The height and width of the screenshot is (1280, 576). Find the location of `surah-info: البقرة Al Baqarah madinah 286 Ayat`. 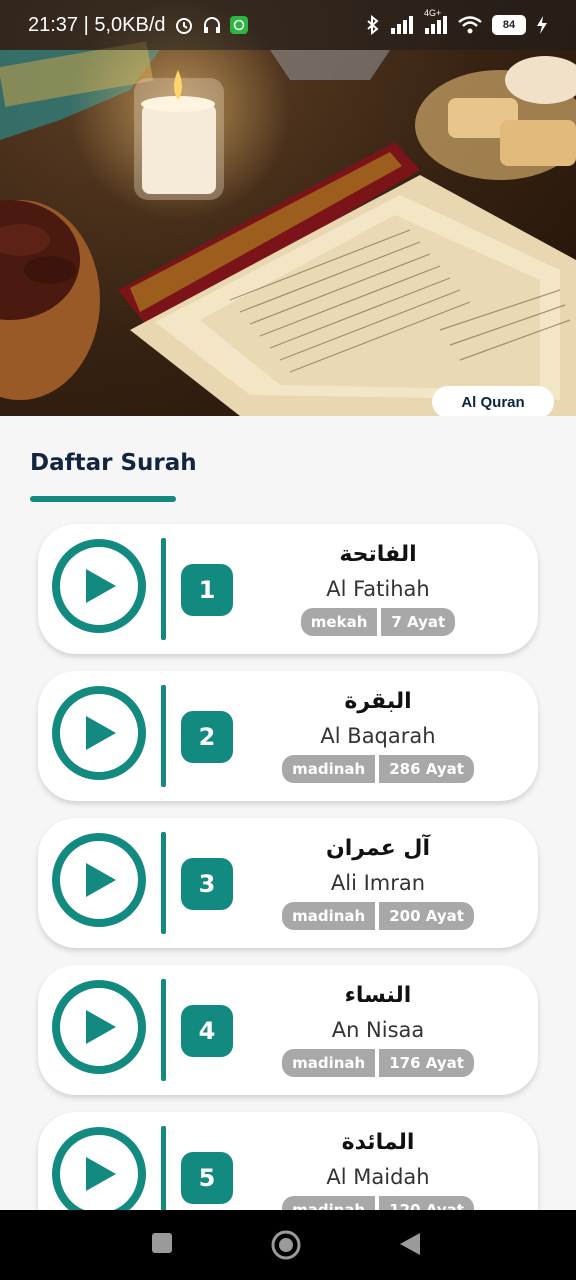

surah-info: البقرة Al Baqarah madinah 286 Ayat is located at coordinates (378, 736).